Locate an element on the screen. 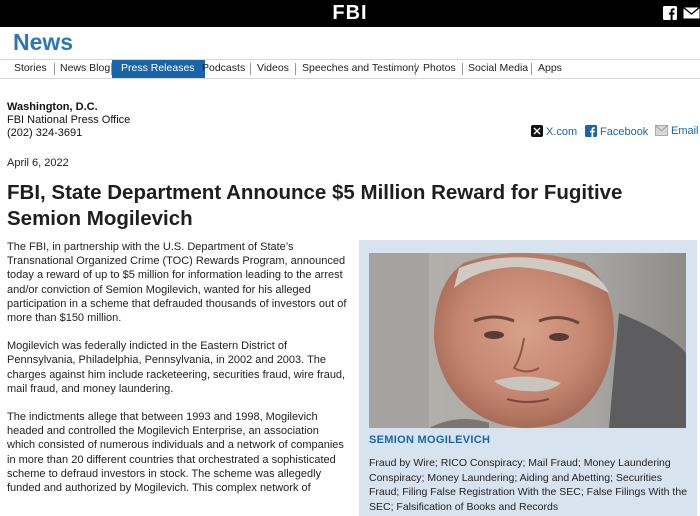  nav-speeches: Speeches and Testimony is located at coordinates (360, 69).